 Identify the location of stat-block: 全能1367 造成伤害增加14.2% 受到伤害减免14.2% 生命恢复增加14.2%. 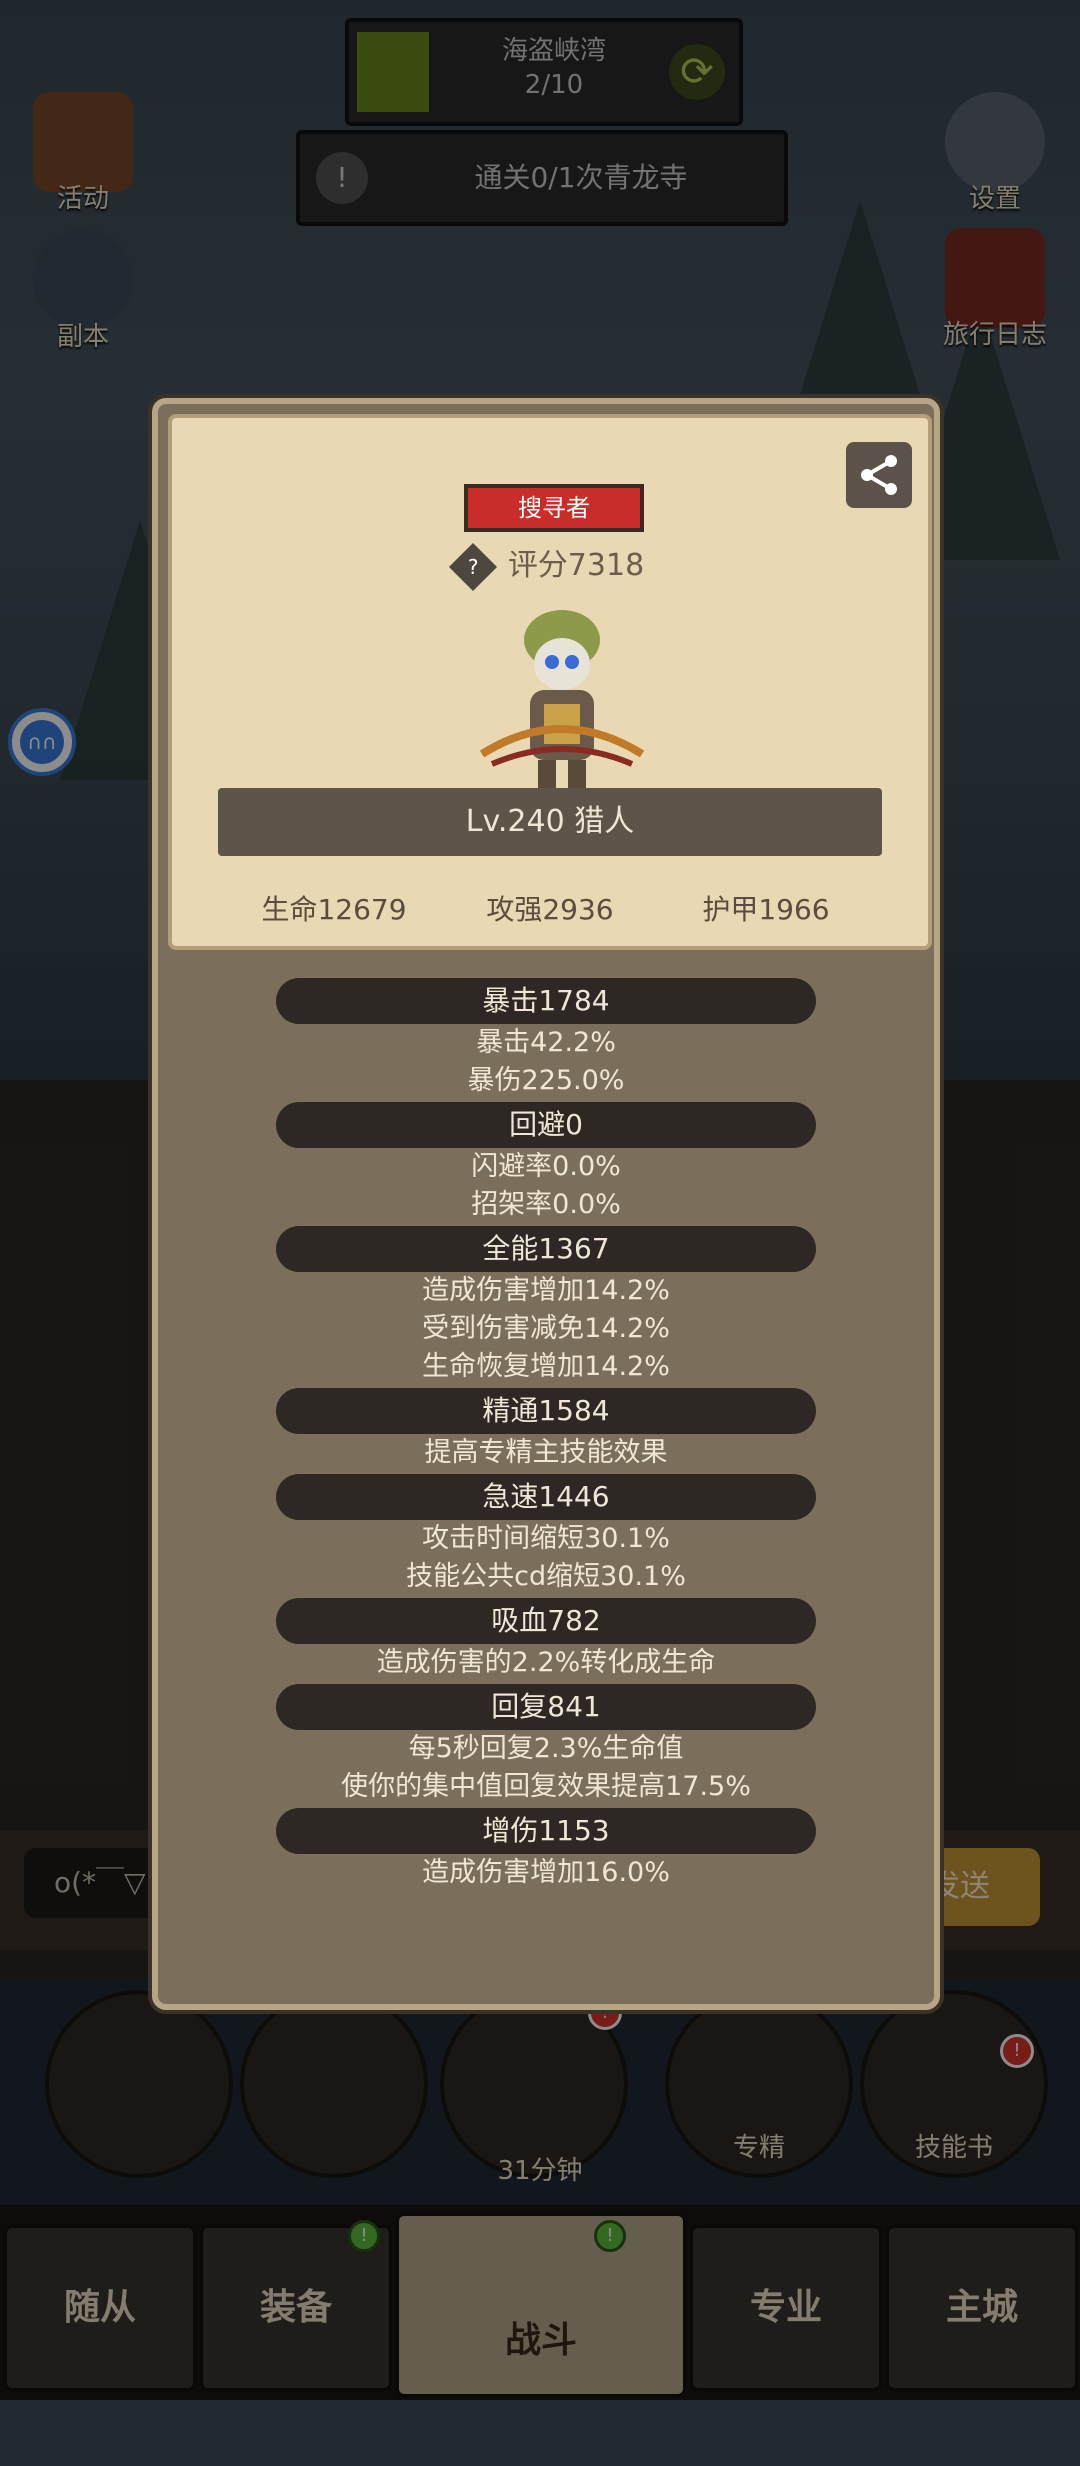
(546, 1306).